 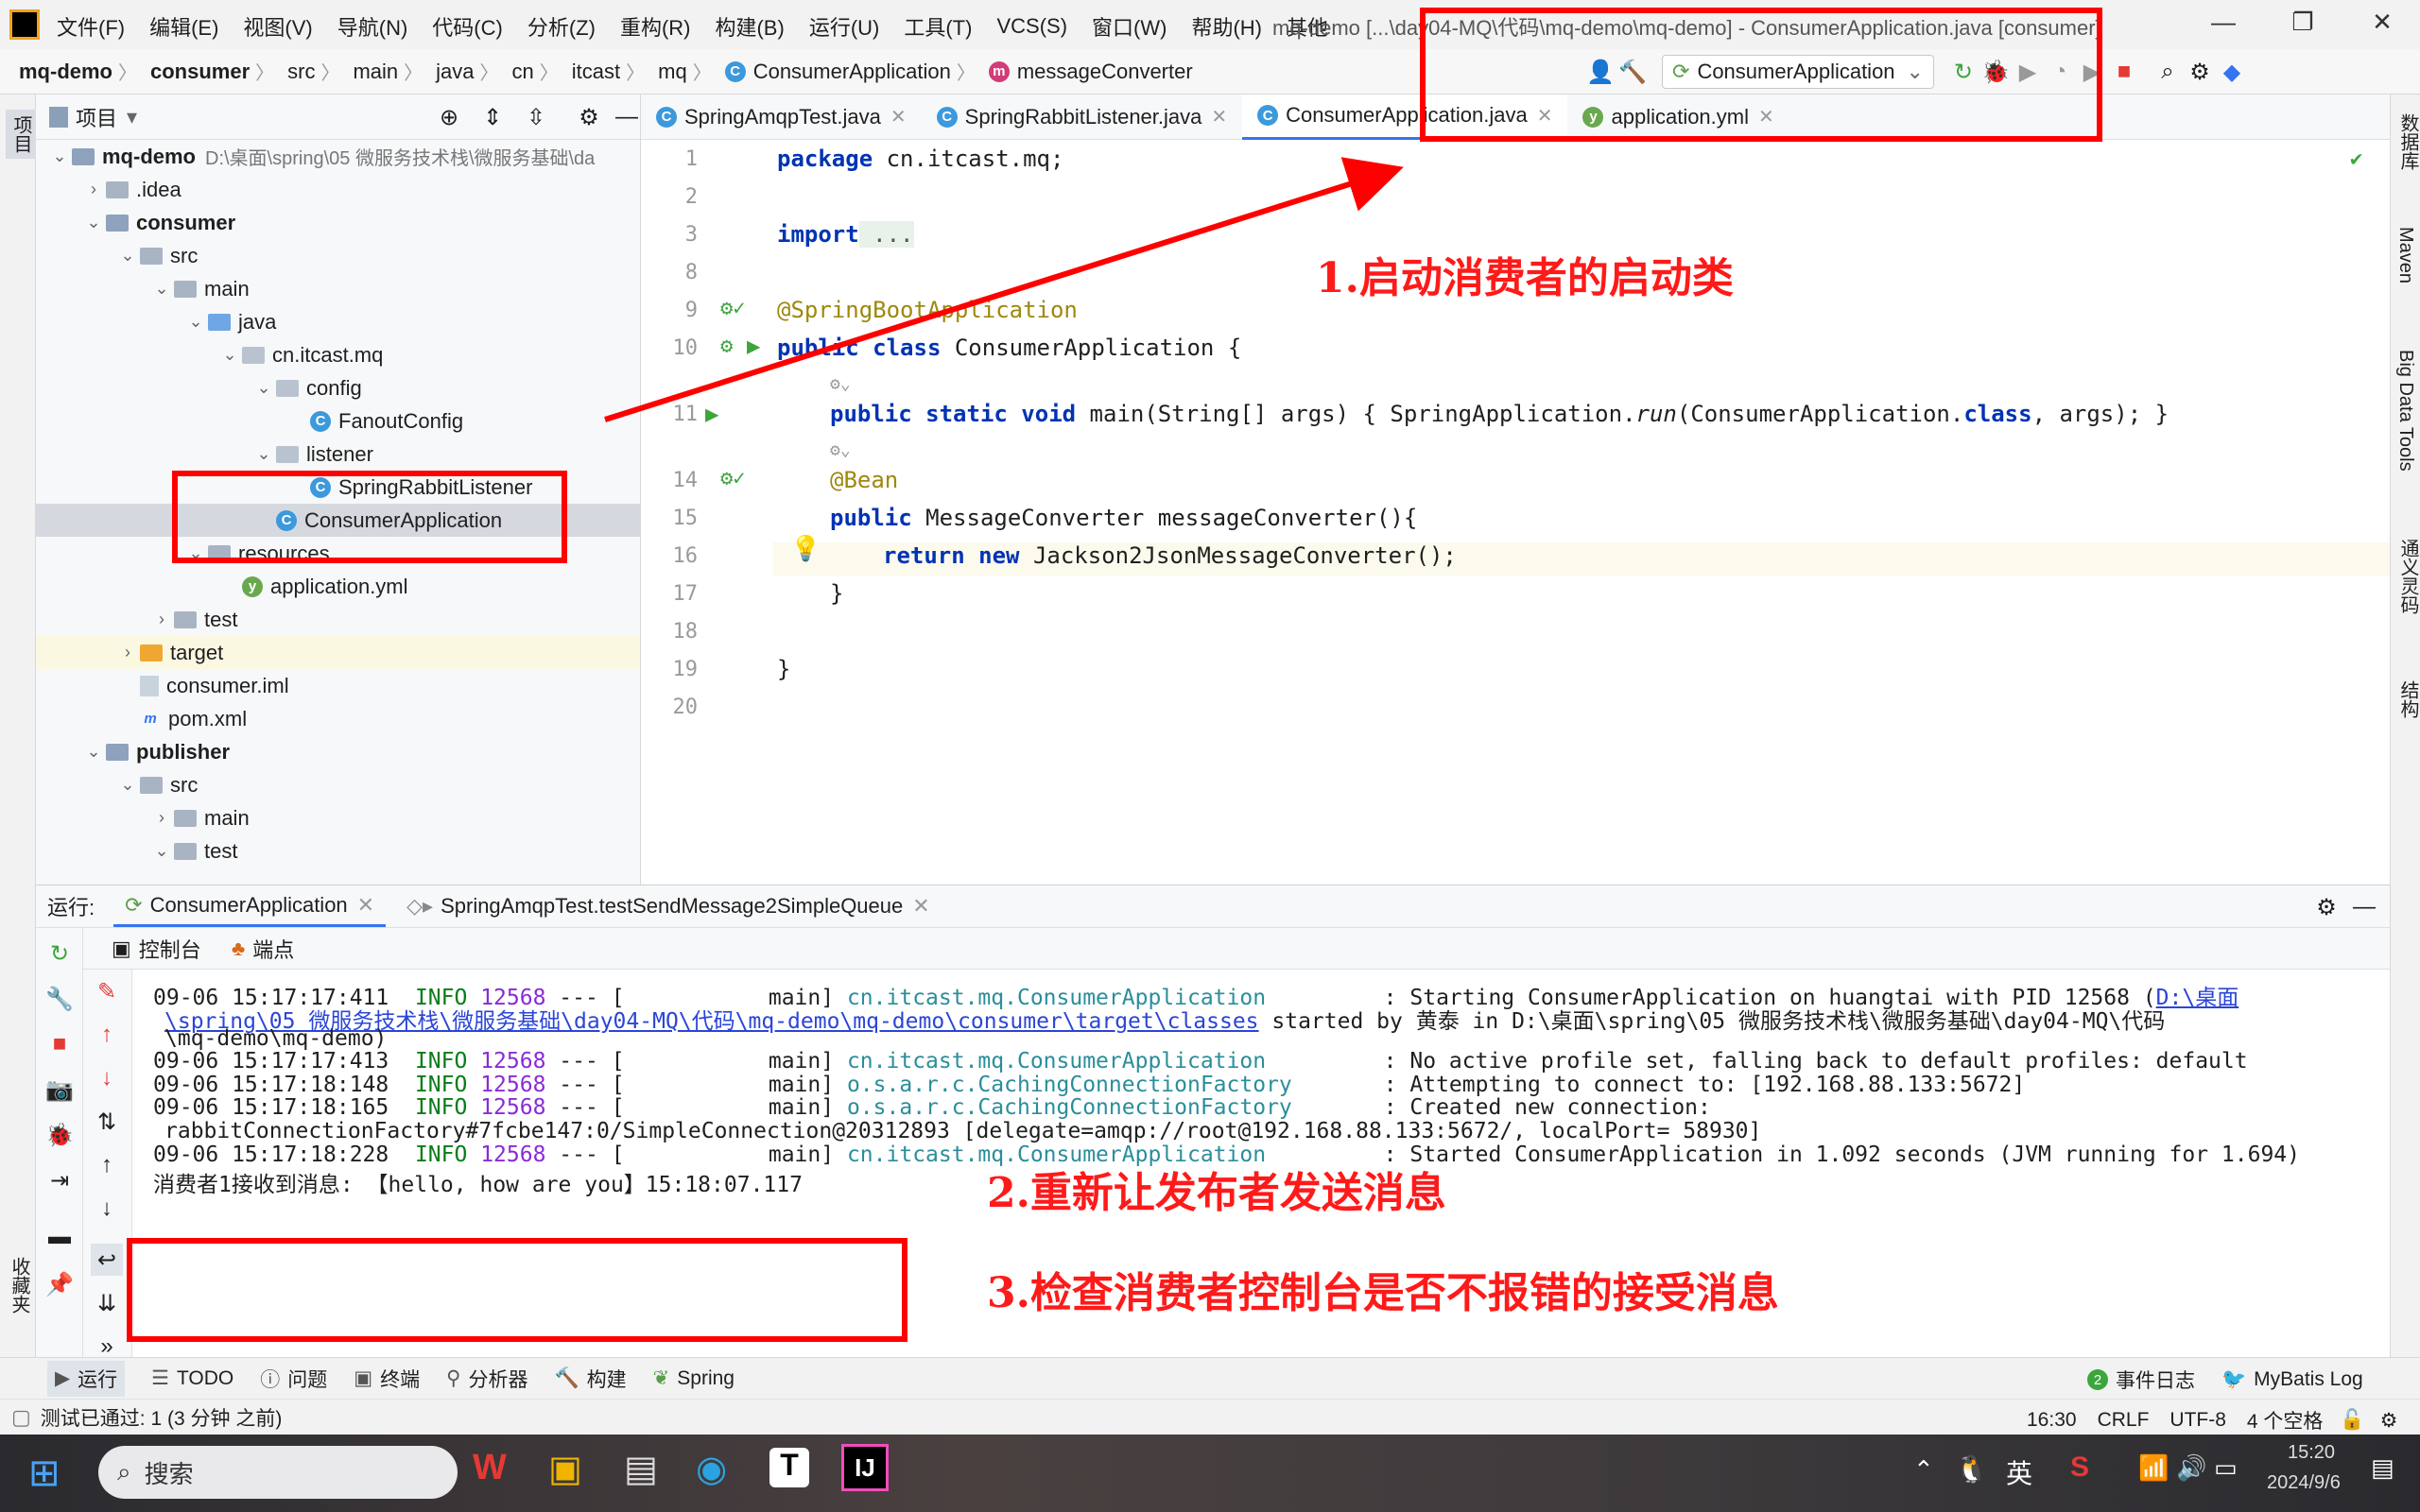 What do you see at coordinates (1525, 278) in the screenshot?
I see `annotation-step-1: 1.启动消费者的启动类` at bounding box center [1525, 278].